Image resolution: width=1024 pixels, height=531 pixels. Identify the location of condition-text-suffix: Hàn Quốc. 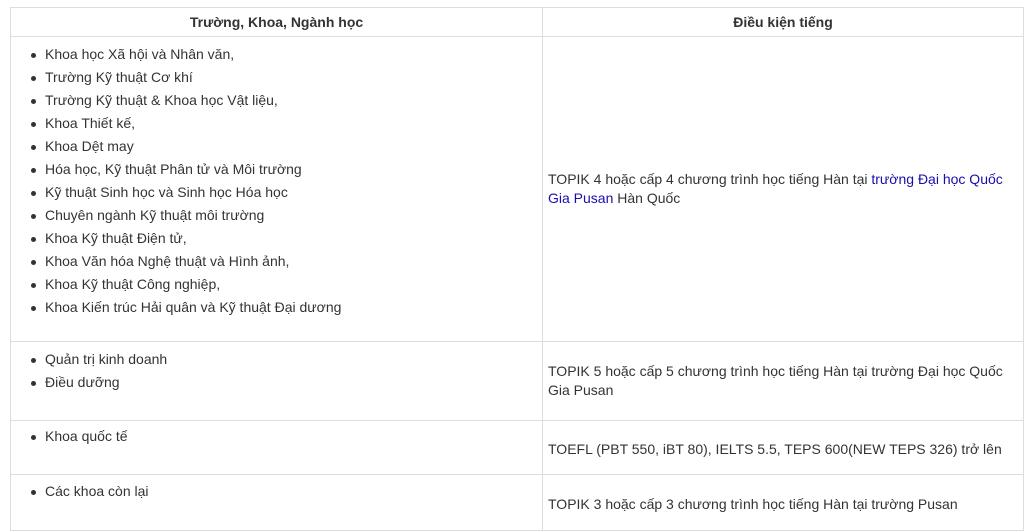
(647, 198).